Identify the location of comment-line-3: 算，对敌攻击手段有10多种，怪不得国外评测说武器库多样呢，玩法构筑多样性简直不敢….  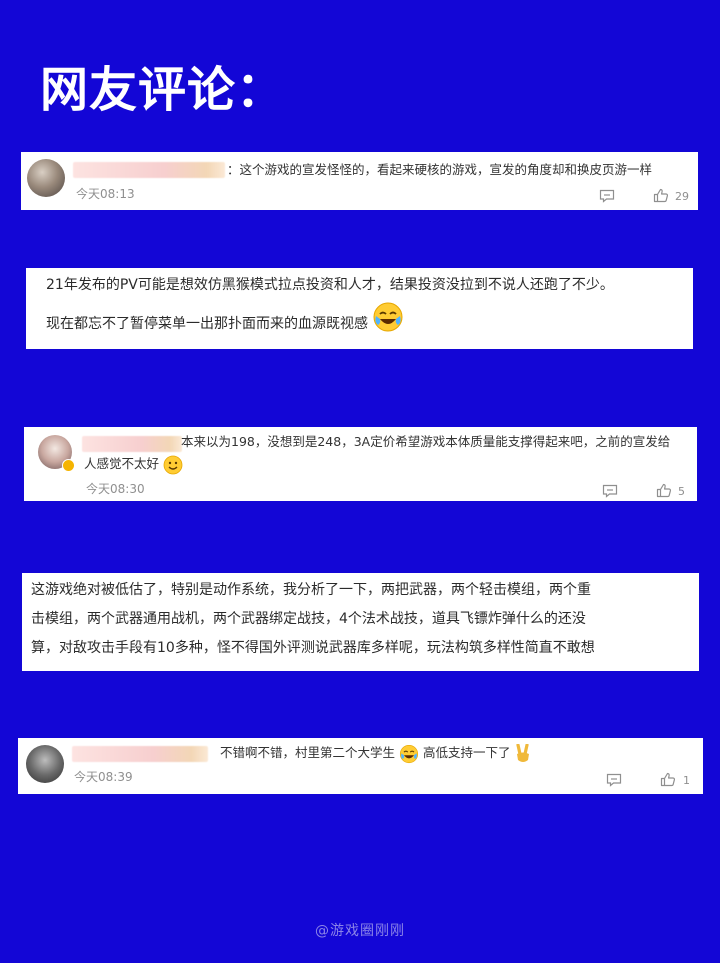
(313, 648).